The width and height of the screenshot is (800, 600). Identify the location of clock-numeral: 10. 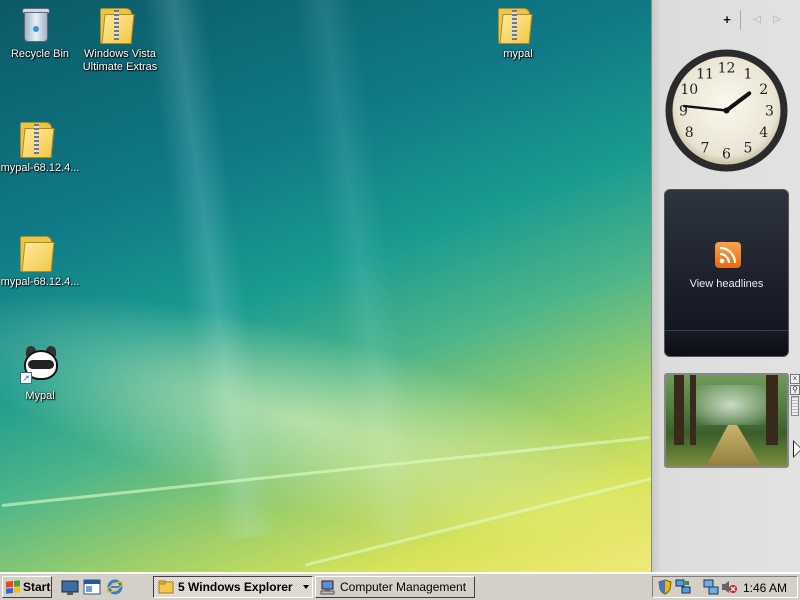
(689, 90).